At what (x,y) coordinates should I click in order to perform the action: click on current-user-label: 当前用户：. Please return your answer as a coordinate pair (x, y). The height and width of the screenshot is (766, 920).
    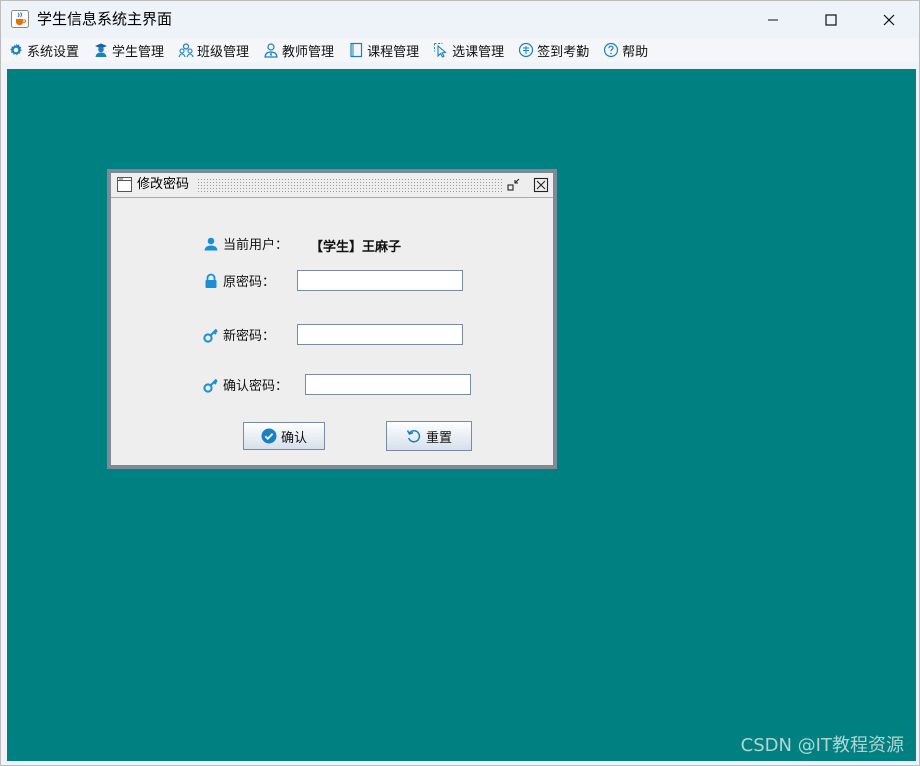
    Looking at the image, I should click on (256, 245).